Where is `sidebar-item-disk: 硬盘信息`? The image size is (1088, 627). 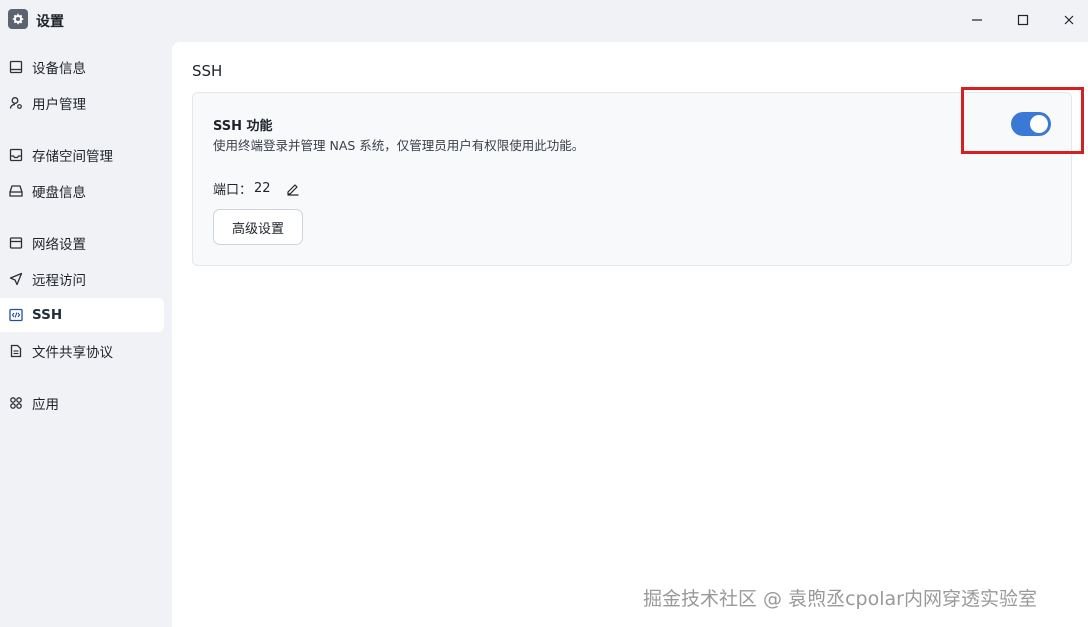 sidebar-item-disk: 硬盘信息 is located at coordinates (82, 191).